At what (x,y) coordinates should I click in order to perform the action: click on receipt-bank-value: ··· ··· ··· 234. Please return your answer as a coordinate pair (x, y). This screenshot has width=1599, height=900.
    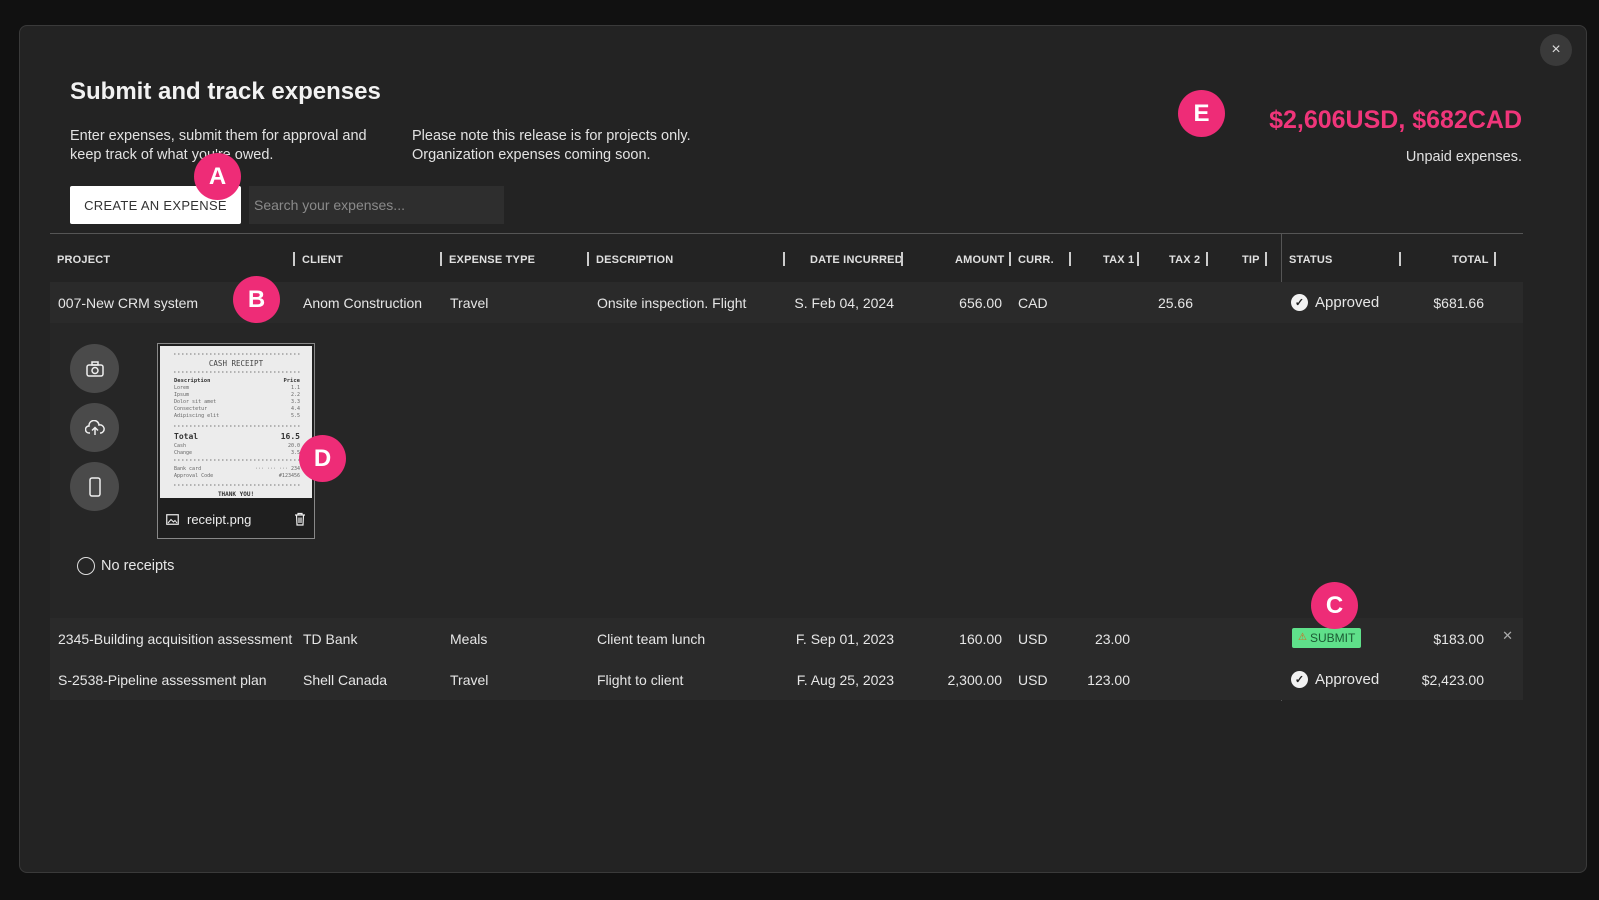
    Looking at the image, I should click on (277, 469).